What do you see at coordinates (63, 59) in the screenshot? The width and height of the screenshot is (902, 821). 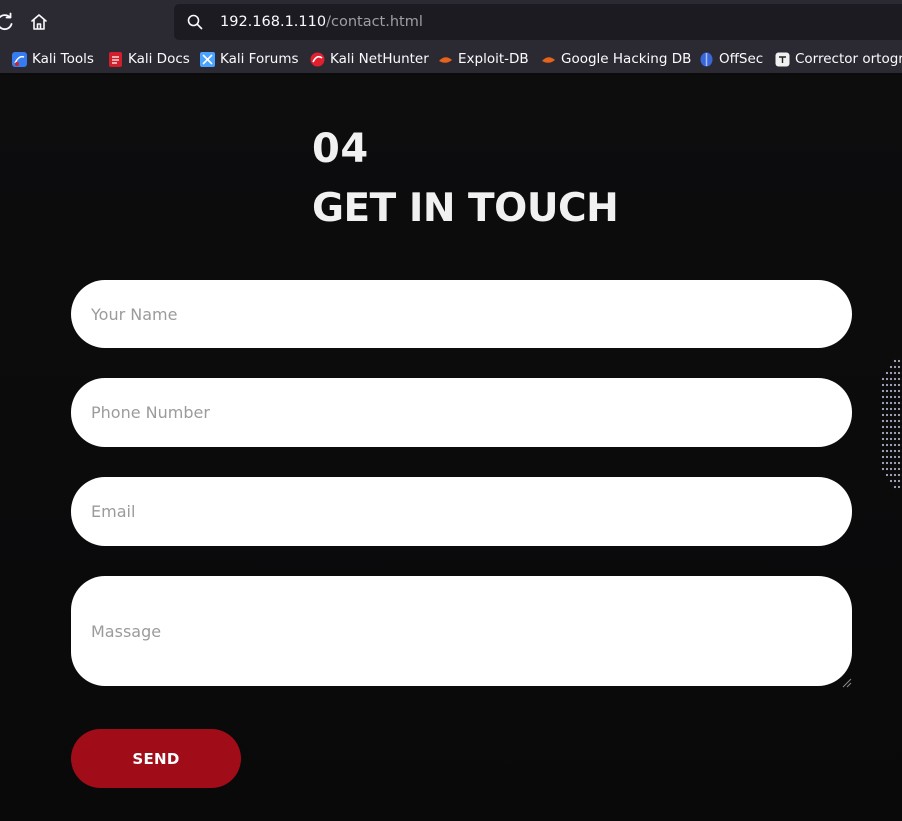 I see `bookmark-label: Kali Tools` at bounding box center [63, 59].